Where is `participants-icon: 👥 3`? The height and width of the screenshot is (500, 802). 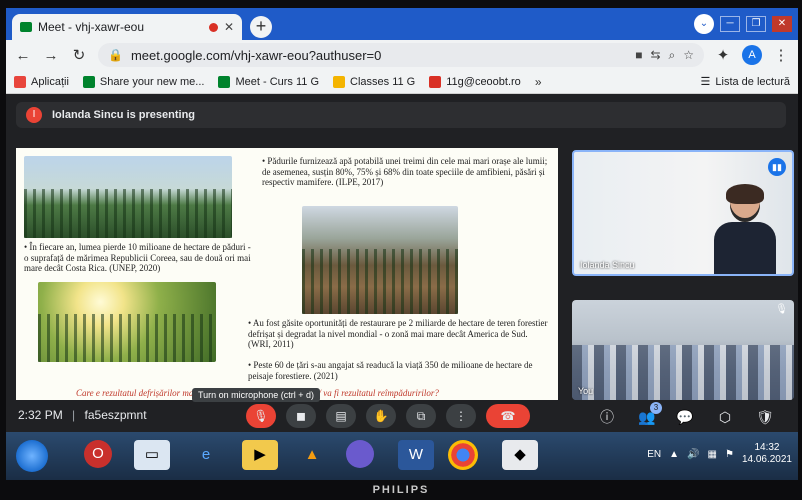
participants-icon: 👥 3 is located at coordinates (649, 415).